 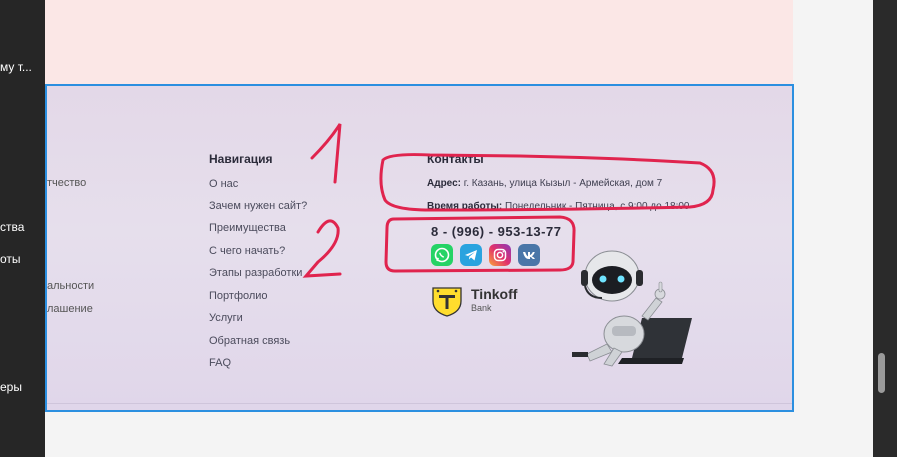 I want to click on right-panel, so click(x=885, y=228).